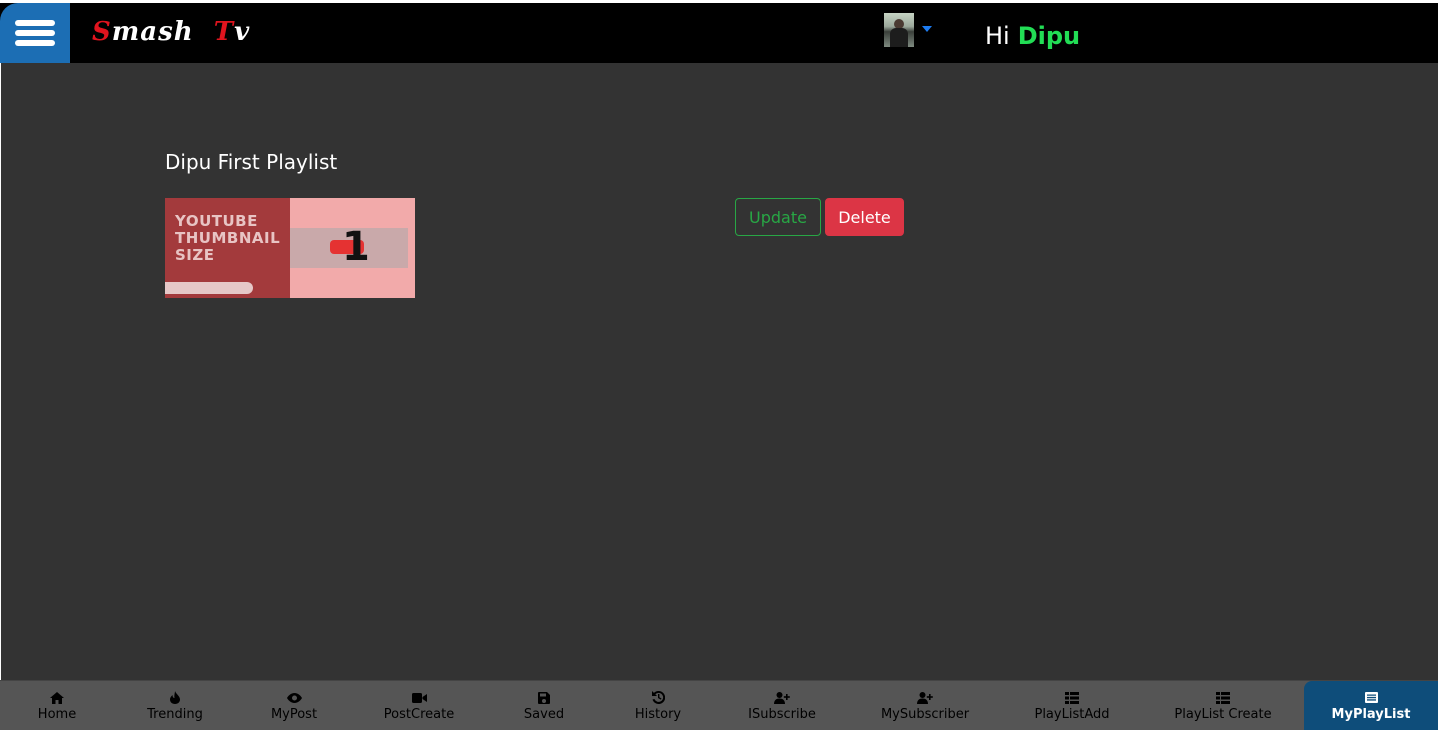 The width and height of the screenshot is (1438, 730). I want to click on nav-isubscribe: ISubscribe, so click(782, 705).